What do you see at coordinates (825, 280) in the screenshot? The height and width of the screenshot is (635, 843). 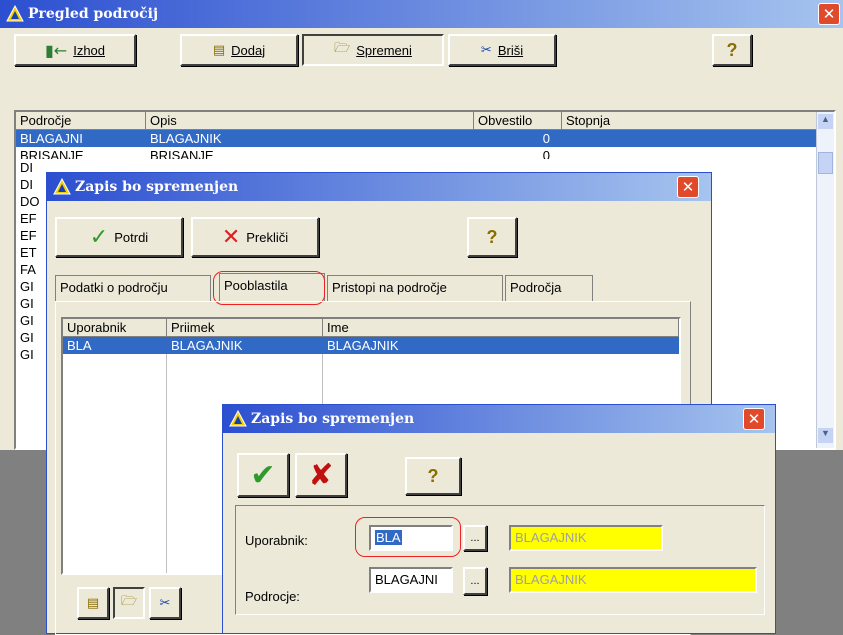 I see `vertical-scrollbar: ▲ ▼` at bounding box center [825, 280].